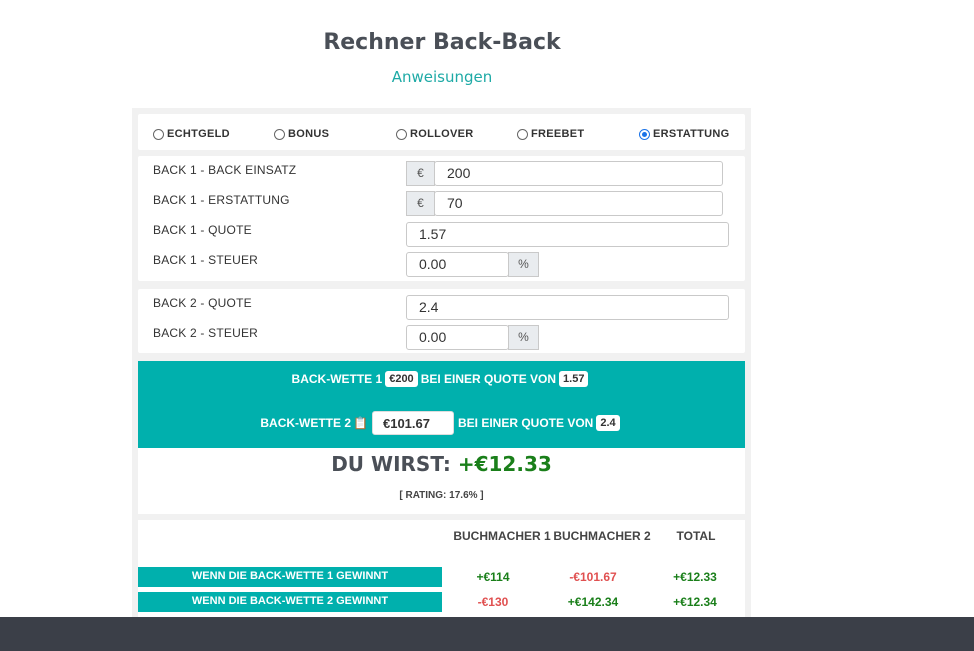  I want to click on radio-label: FREEBET, so click(558, 134).